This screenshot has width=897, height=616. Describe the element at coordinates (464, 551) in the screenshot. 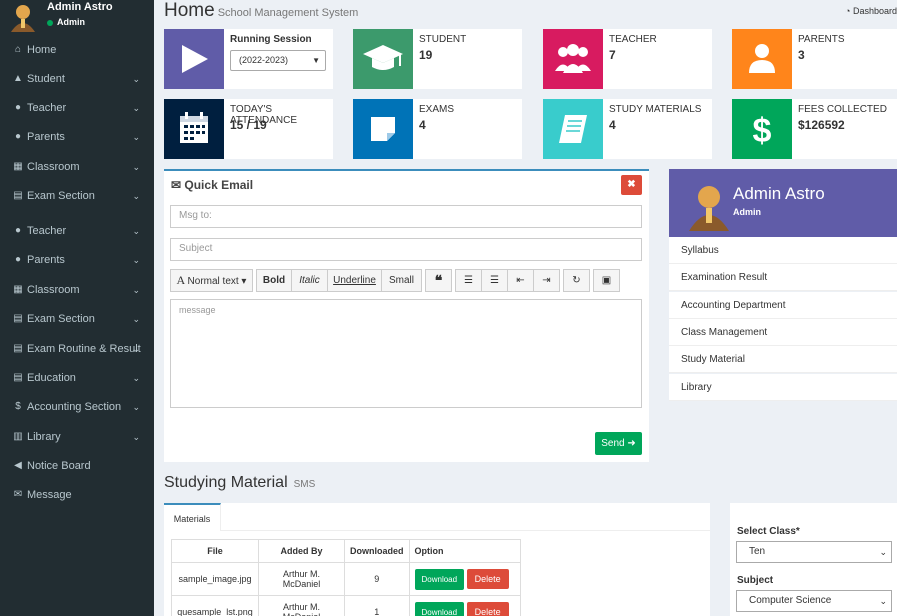

I see `col-option: Option` at that location.